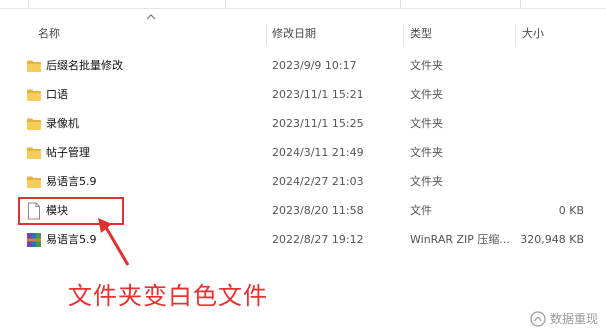 The width and height of the screenshot is (606, 335). I want to click on watermark-text: 数据重现, so click(573, 319).